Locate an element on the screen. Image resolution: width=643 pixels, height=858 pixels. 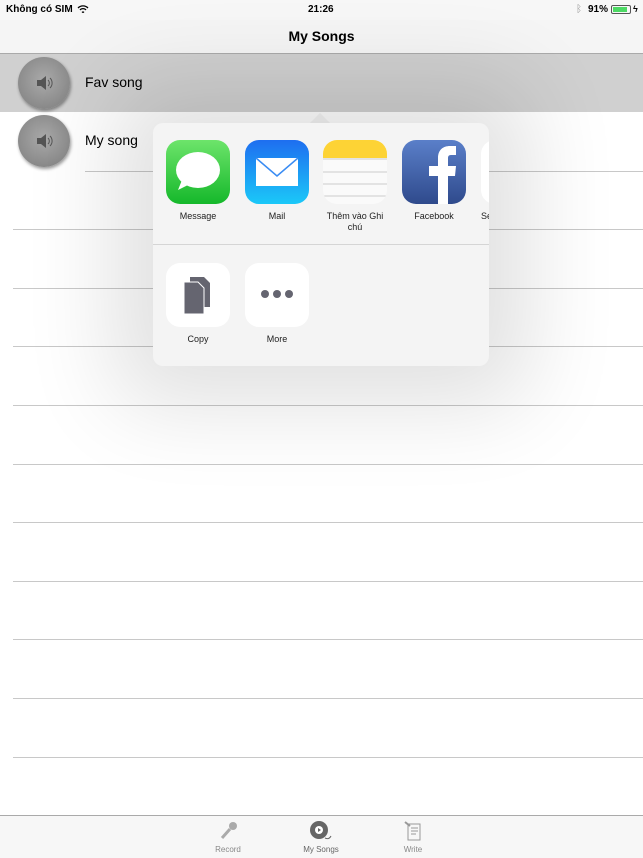
film-reel-icon is located at coordinates (321, 830).